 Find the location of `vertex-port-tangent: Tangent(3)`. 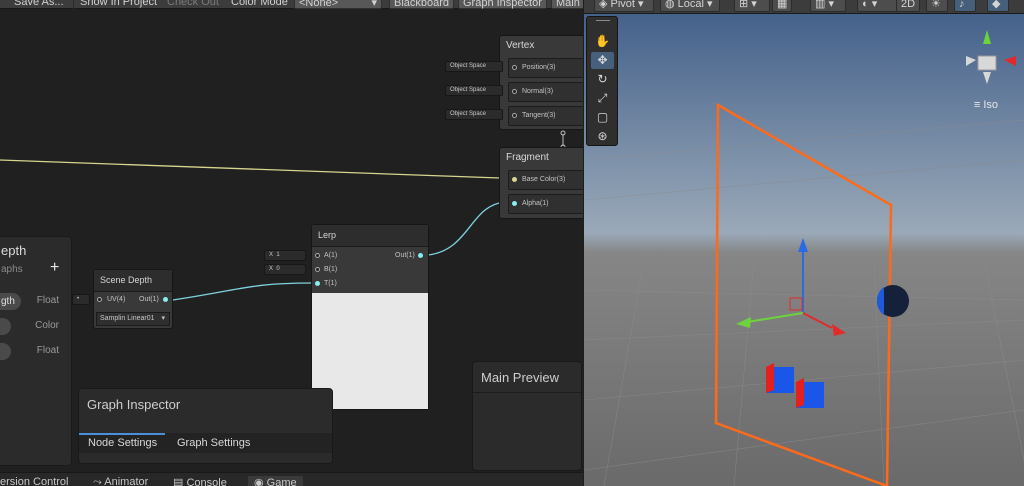

vertex-port-tangent: Tangent(3) is located at coordinates (545, 116).